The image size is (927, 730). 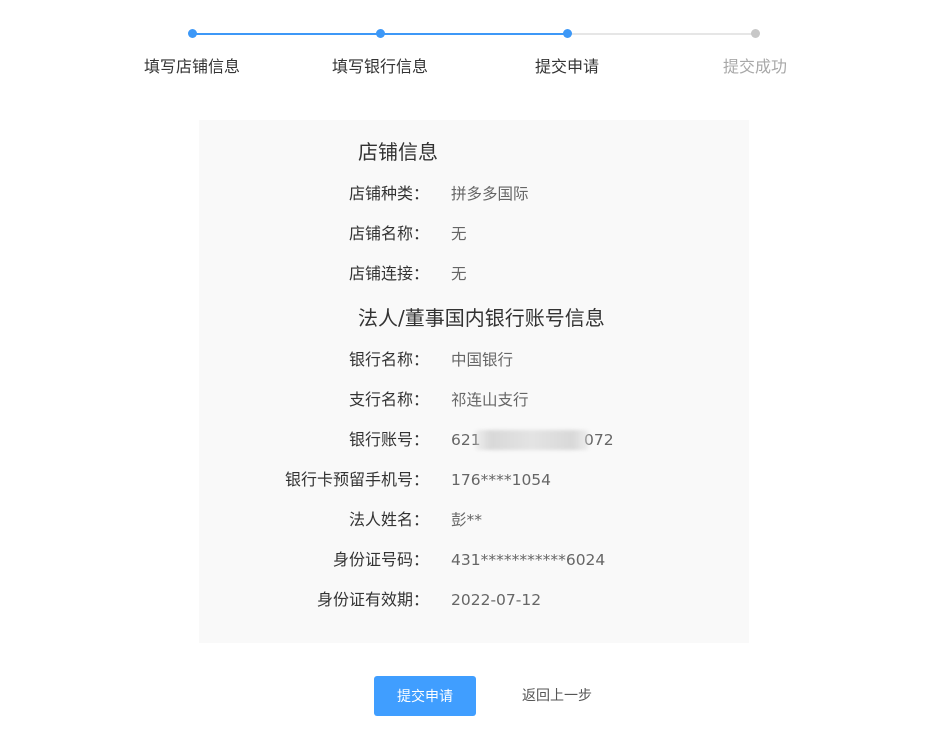 I want to click on bank-name-value: 中国银行, so click(x=482, y=360).